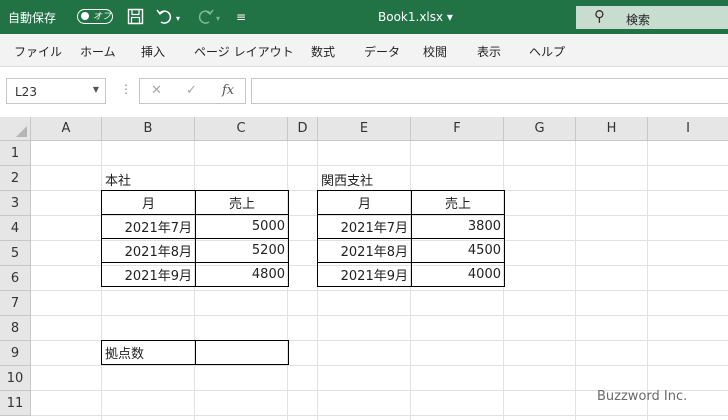  I want to click on enter-icon: ✓, so click(191, 90).